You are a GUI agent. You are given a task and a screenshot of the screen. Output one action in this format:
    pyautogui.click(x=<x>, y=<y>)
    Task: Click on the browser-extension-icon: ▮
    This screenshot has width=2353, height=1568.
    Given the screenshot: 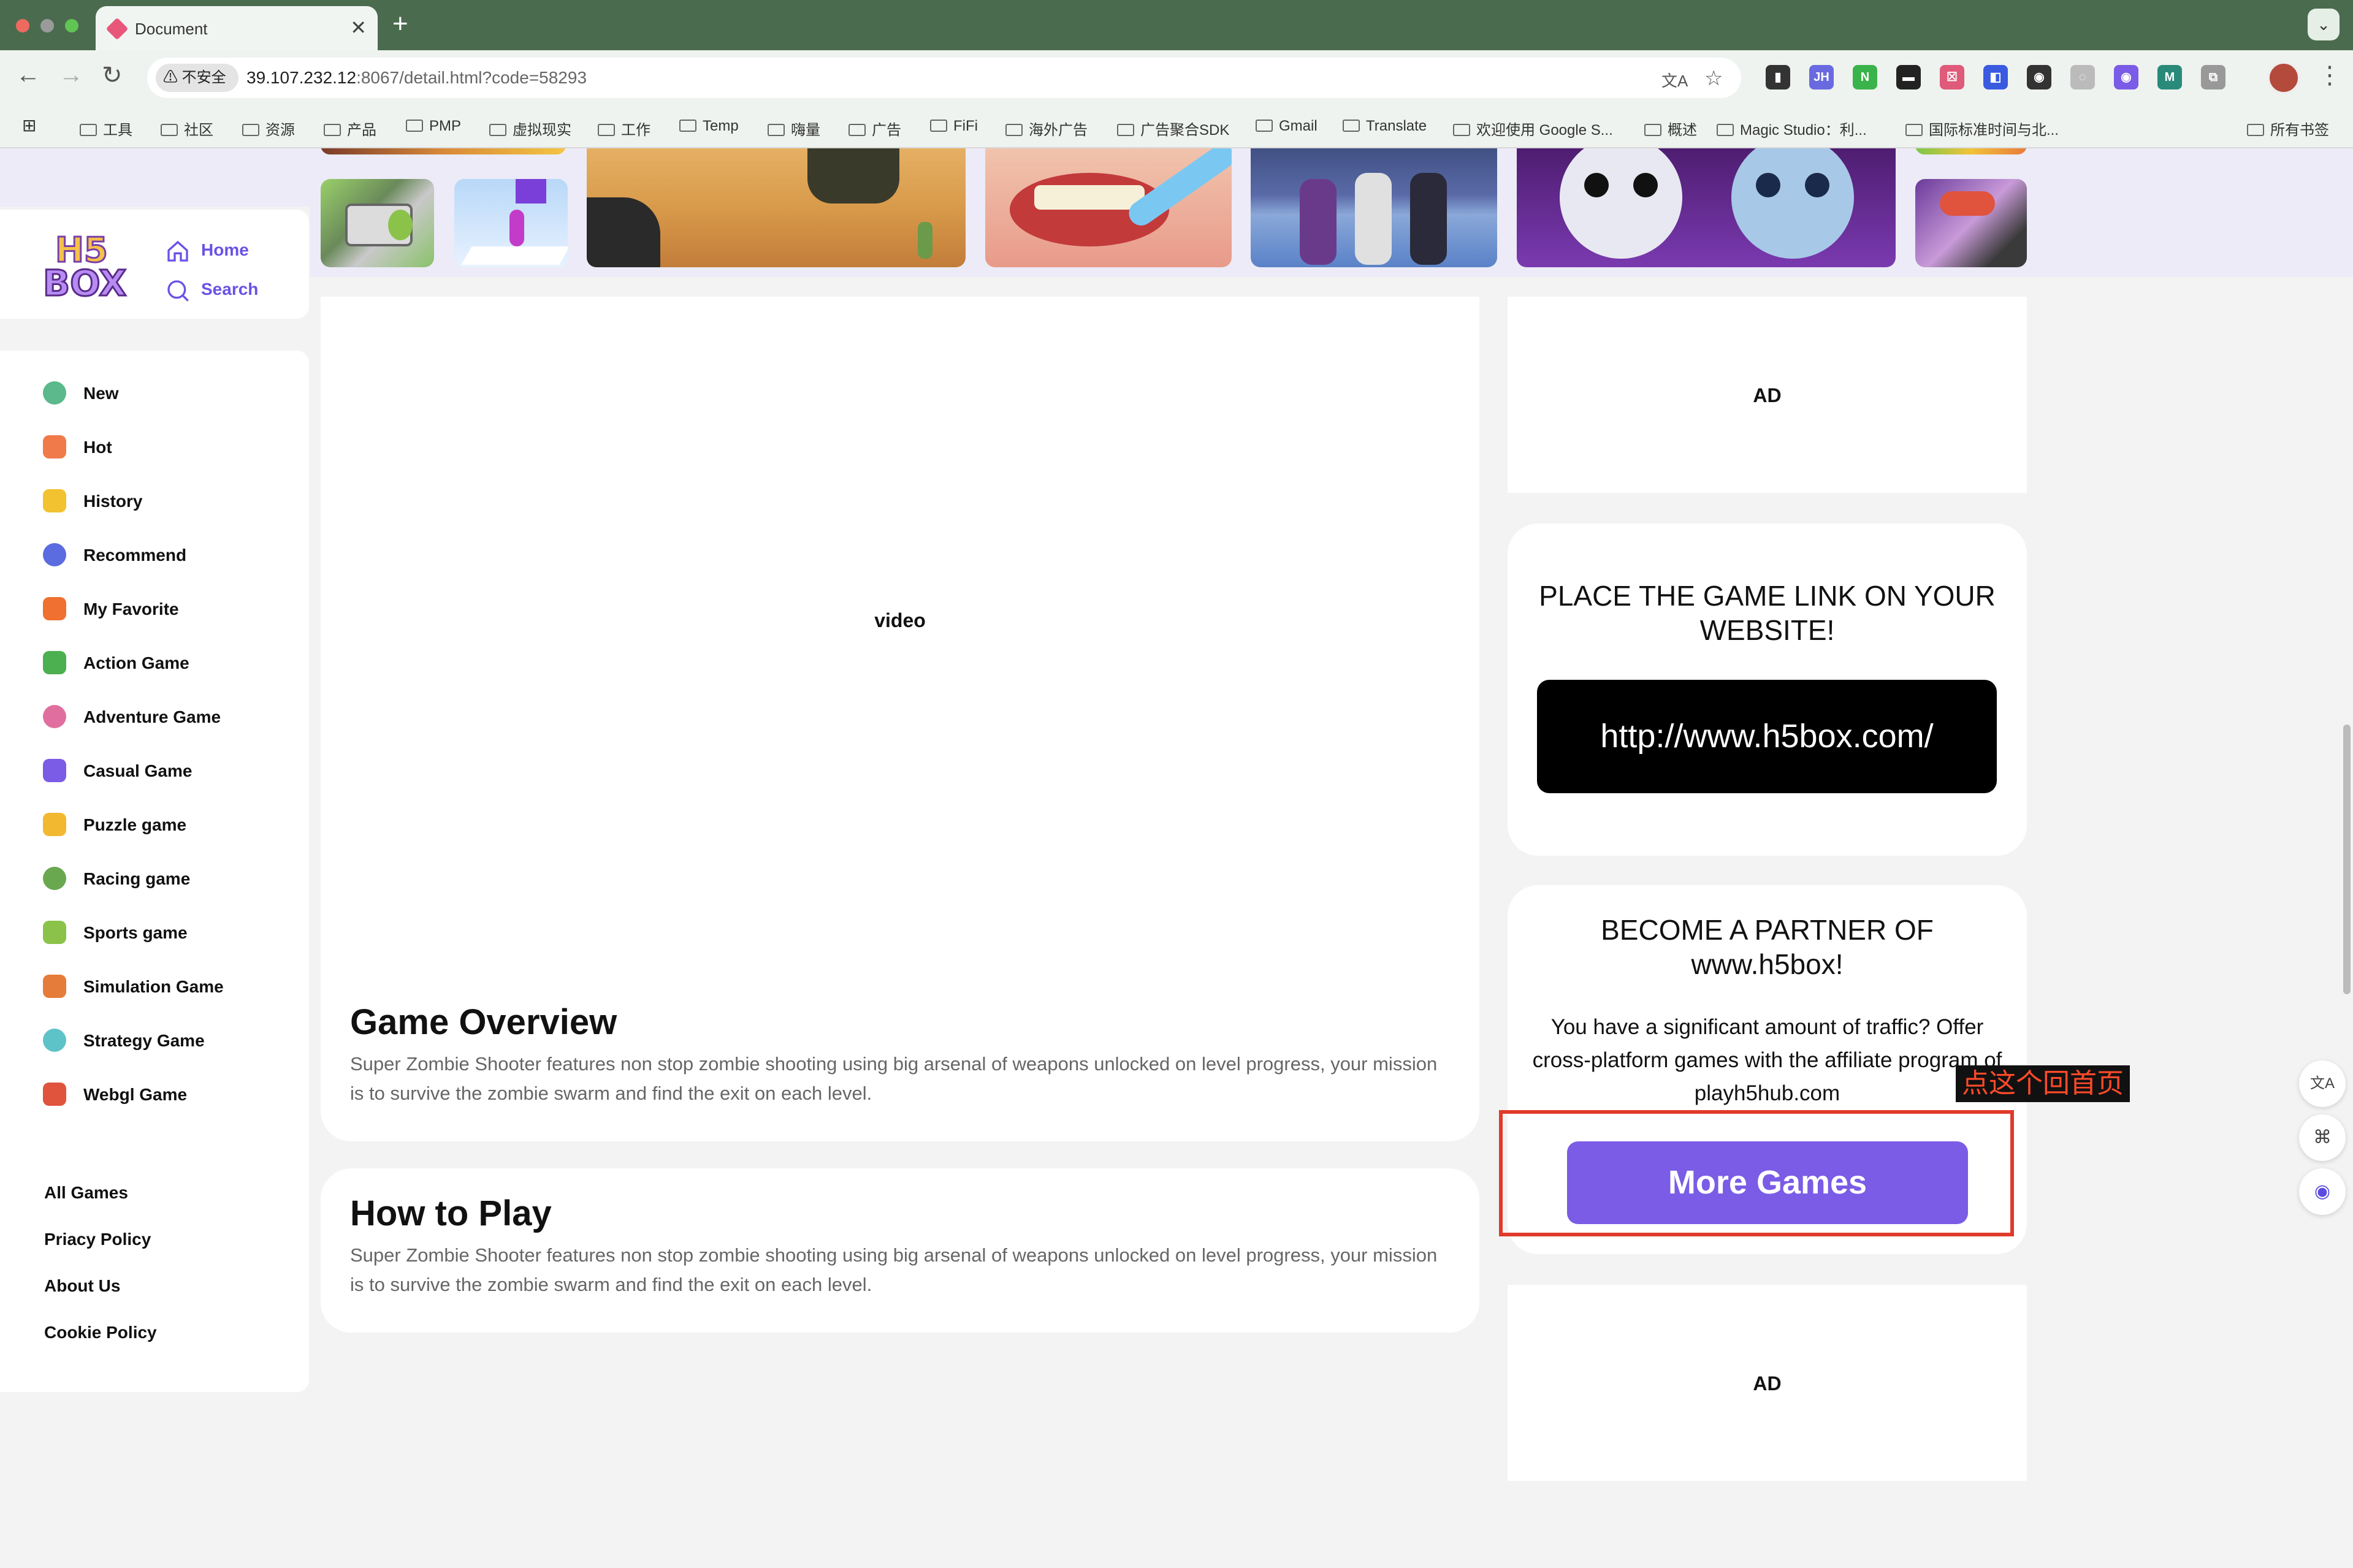 What is the action you would take?
    pyautogui.click(x=1778, y=77)
    